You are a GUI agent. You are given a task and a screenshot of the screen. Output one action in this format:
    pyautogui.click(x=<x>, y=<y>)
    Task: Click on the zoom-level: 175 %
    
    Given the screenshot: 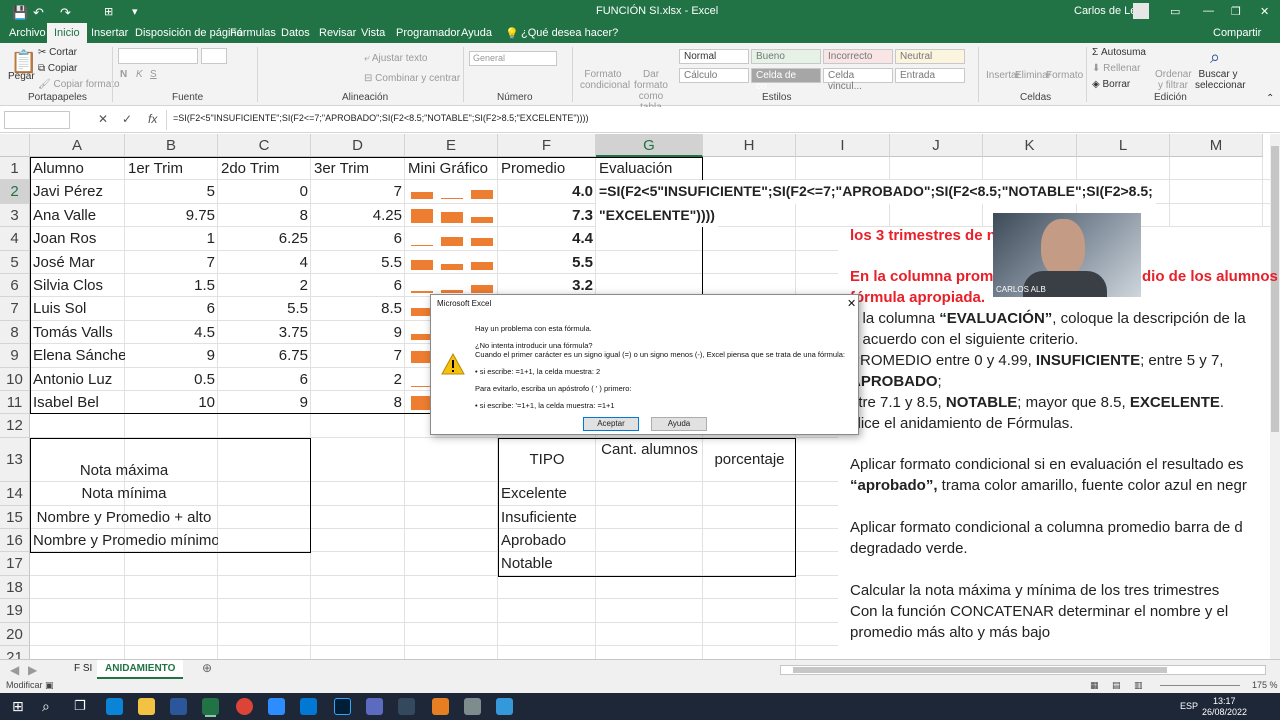 What is the action you would take?
    pyautogui.click(x=1265, y=685)
    